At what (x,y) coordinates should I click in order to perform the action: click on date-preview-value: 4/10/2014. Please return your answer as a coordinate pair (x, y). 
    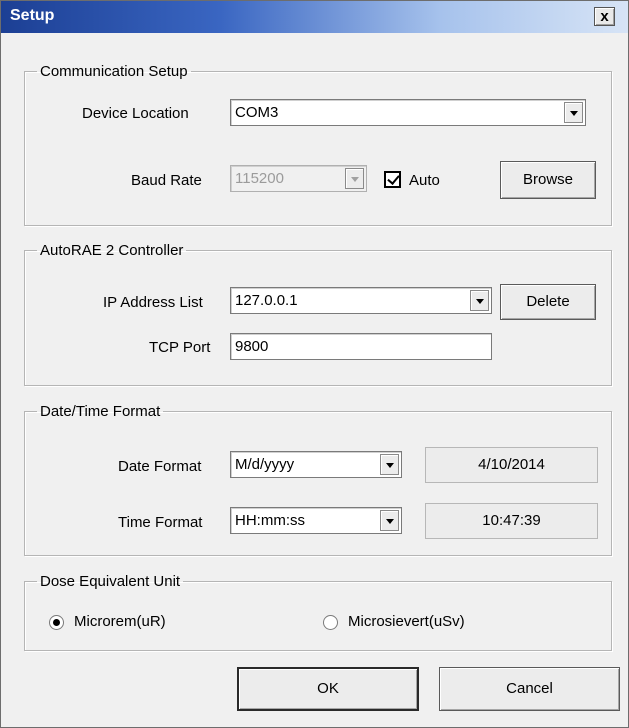
    Looking at the image, I should click on (511, 464).